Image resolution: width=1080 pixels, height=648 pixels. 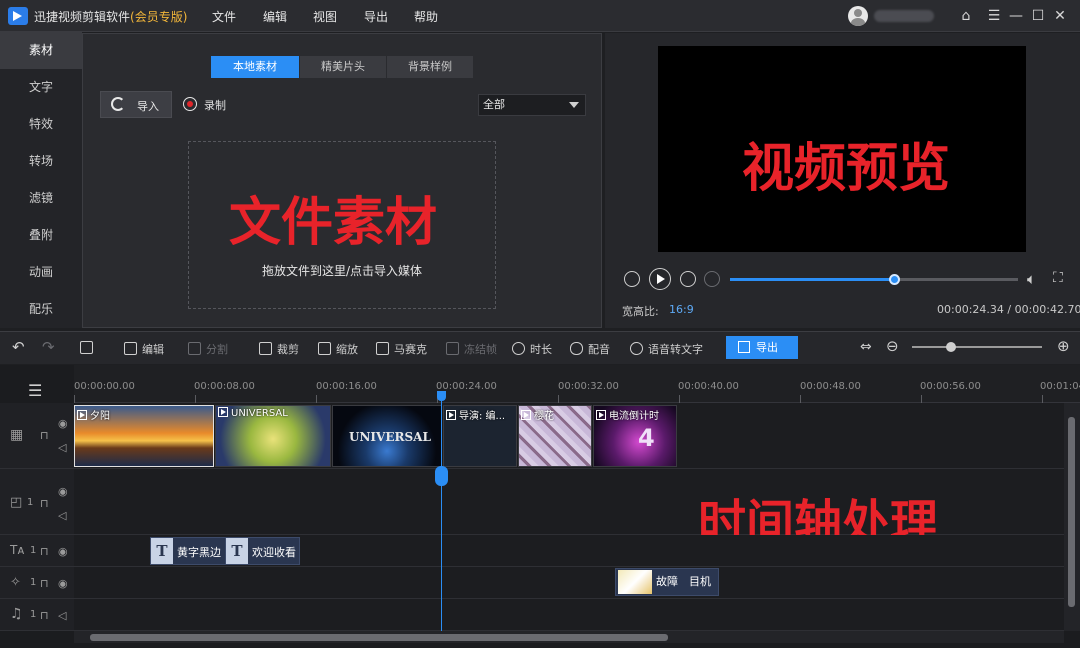 I want to click on menu-view: 视图, so click(x=325, y=16).